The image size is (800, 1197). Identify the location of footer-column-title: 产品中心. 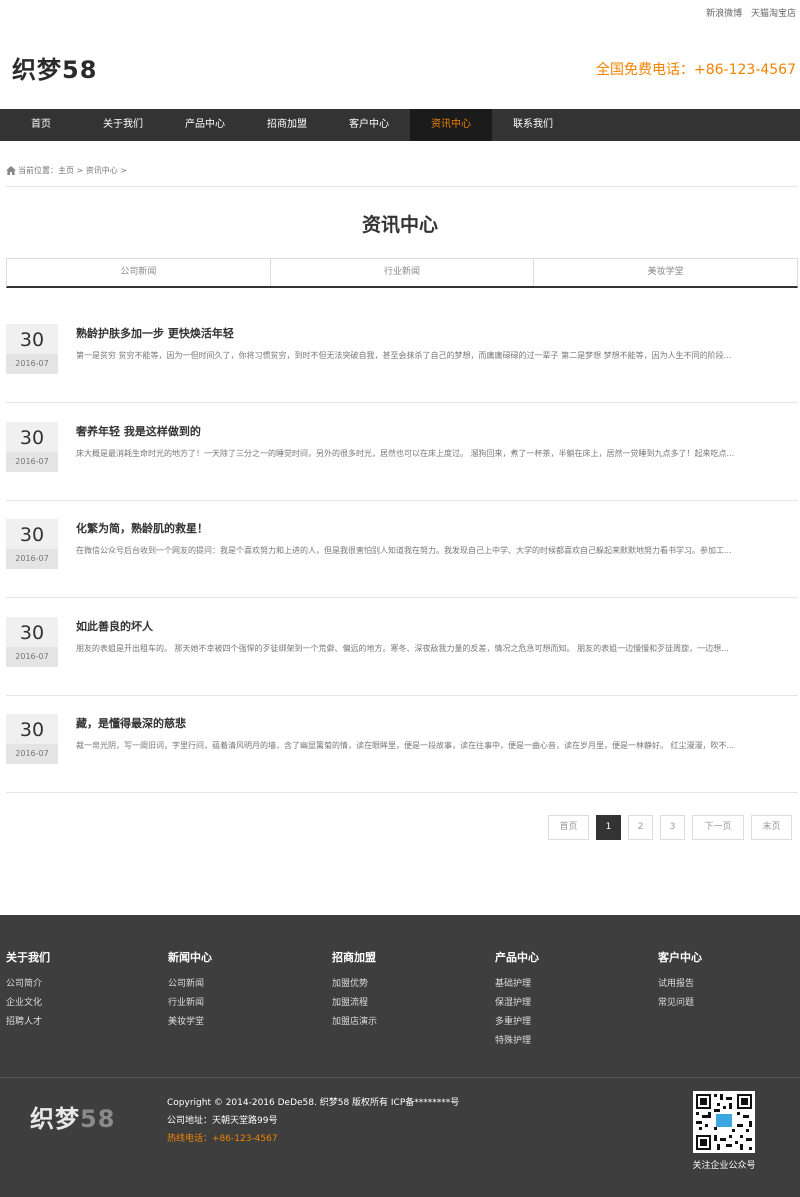
(517, 957).